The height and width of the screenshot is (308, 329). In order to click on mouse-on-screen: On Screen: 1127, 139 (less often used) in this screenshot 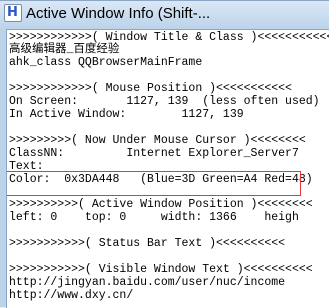, I will do `click(164, 101)`.